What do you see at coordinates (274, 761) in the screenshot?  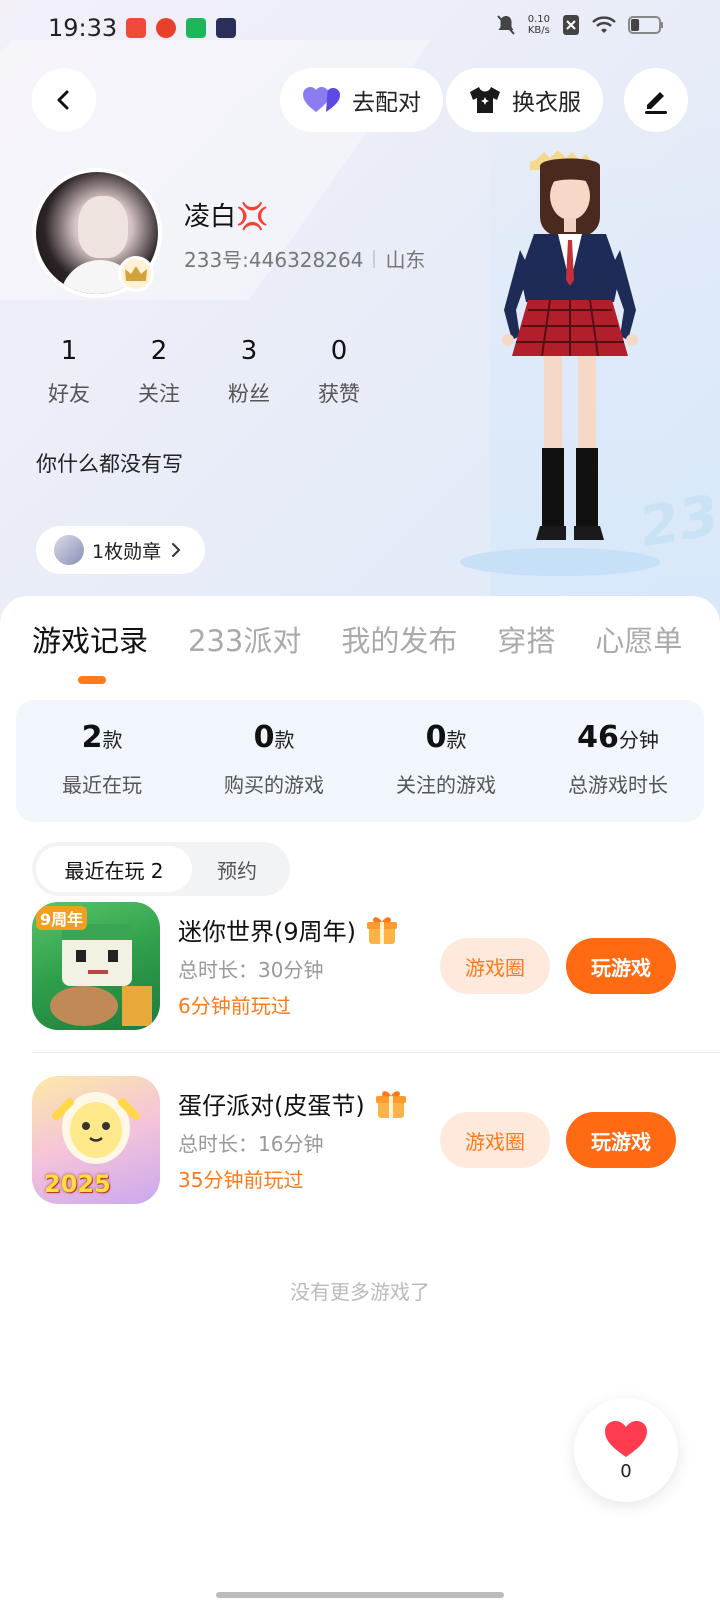 I see `summary-purchased: 0款 购买的游戏` at bounding box center [274, 761].